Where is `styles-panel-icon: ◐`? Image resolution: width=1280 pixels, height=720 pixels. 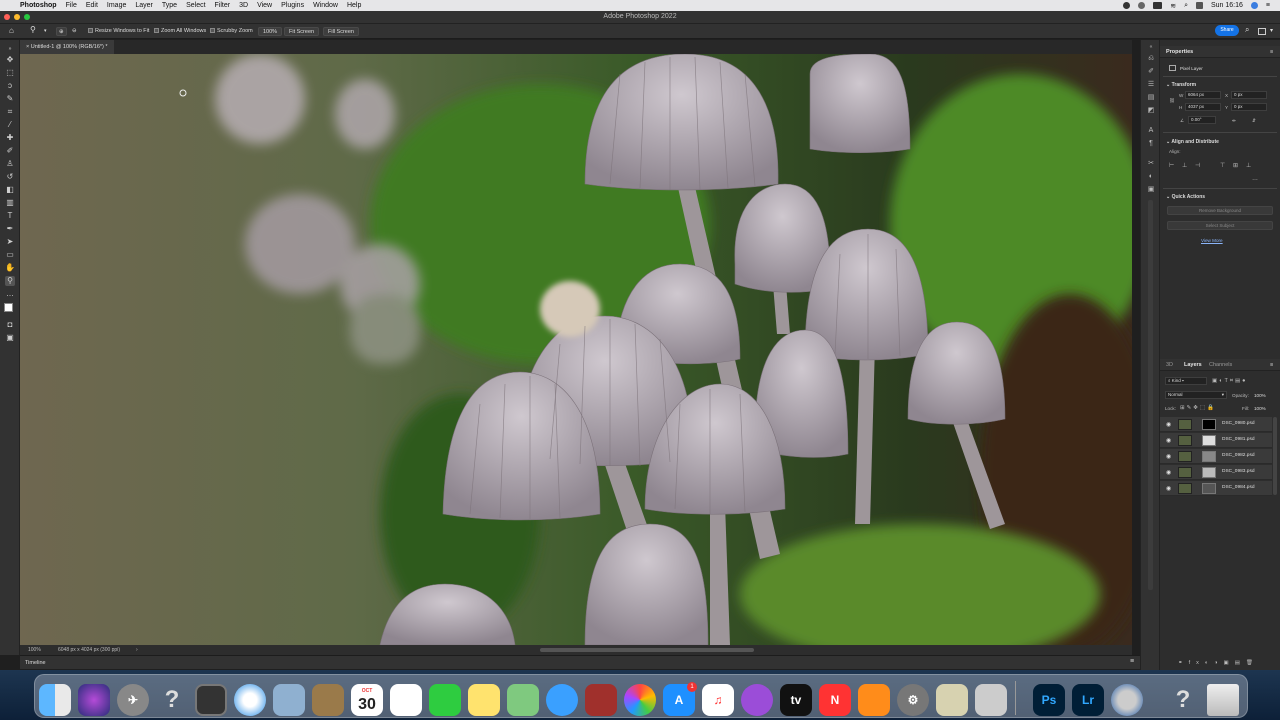
styles-panel-icon: ◐ is located at coordinates (1151, 176).